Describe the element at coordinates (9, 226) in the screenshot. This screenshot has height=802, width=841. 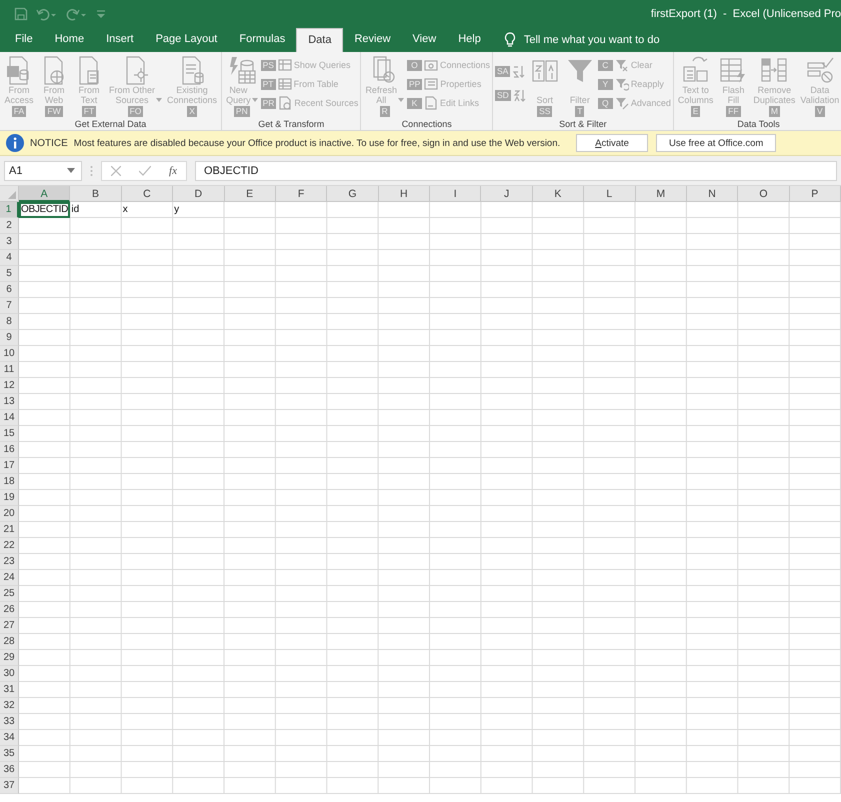
I see `row-header: 2` at that location.